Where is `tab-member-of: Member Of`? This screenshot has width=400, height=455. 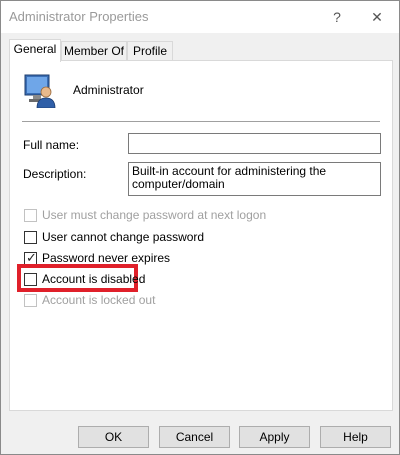
tab-member-of: Member Of is located at coordinates (94, 51).